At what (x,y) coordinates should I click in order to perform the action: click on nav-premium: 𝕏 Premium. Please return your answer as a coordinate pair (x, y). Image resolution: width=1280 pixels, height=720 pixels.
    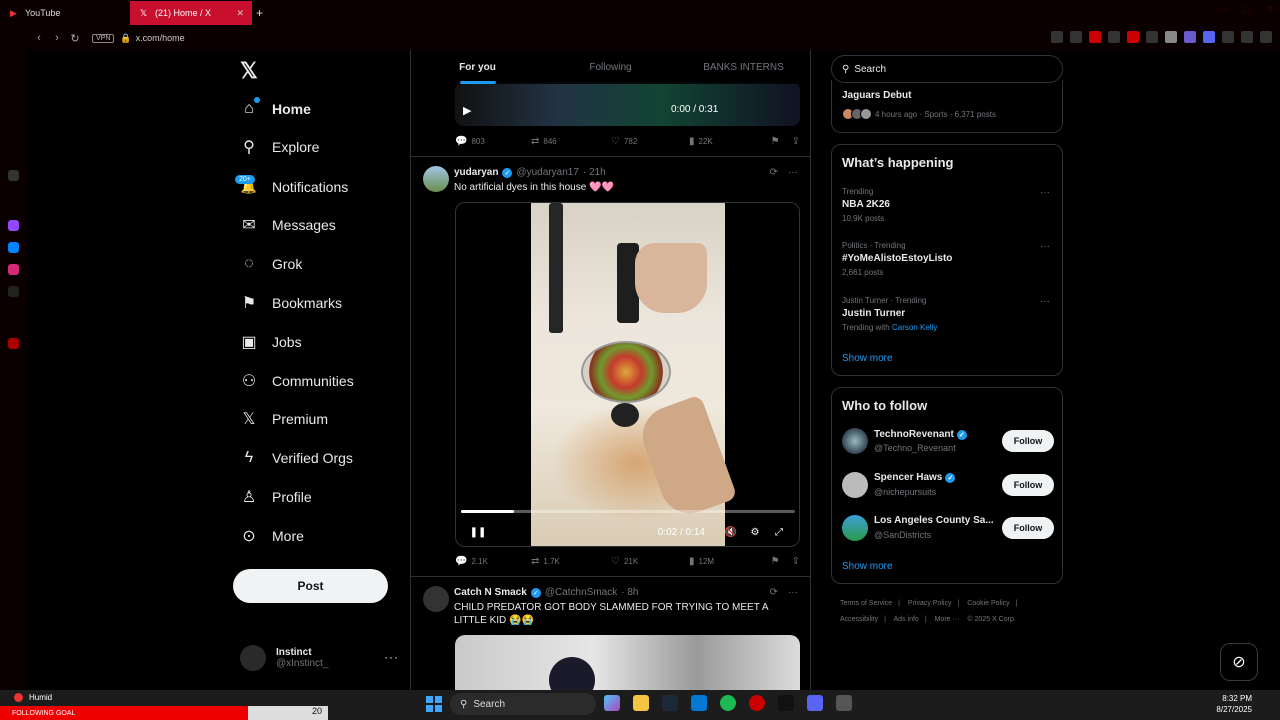
    Looking at the image, I should click on (284, 419).